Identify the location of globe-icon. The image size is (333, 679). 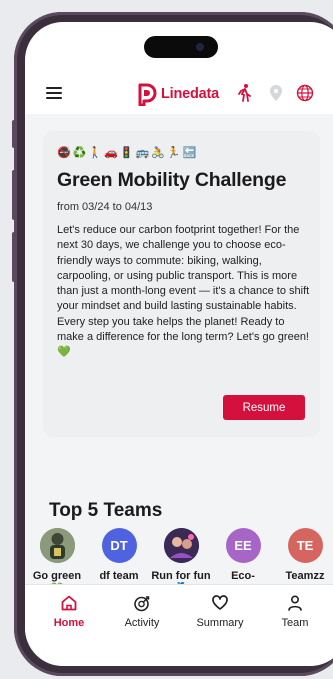
(305, 93).